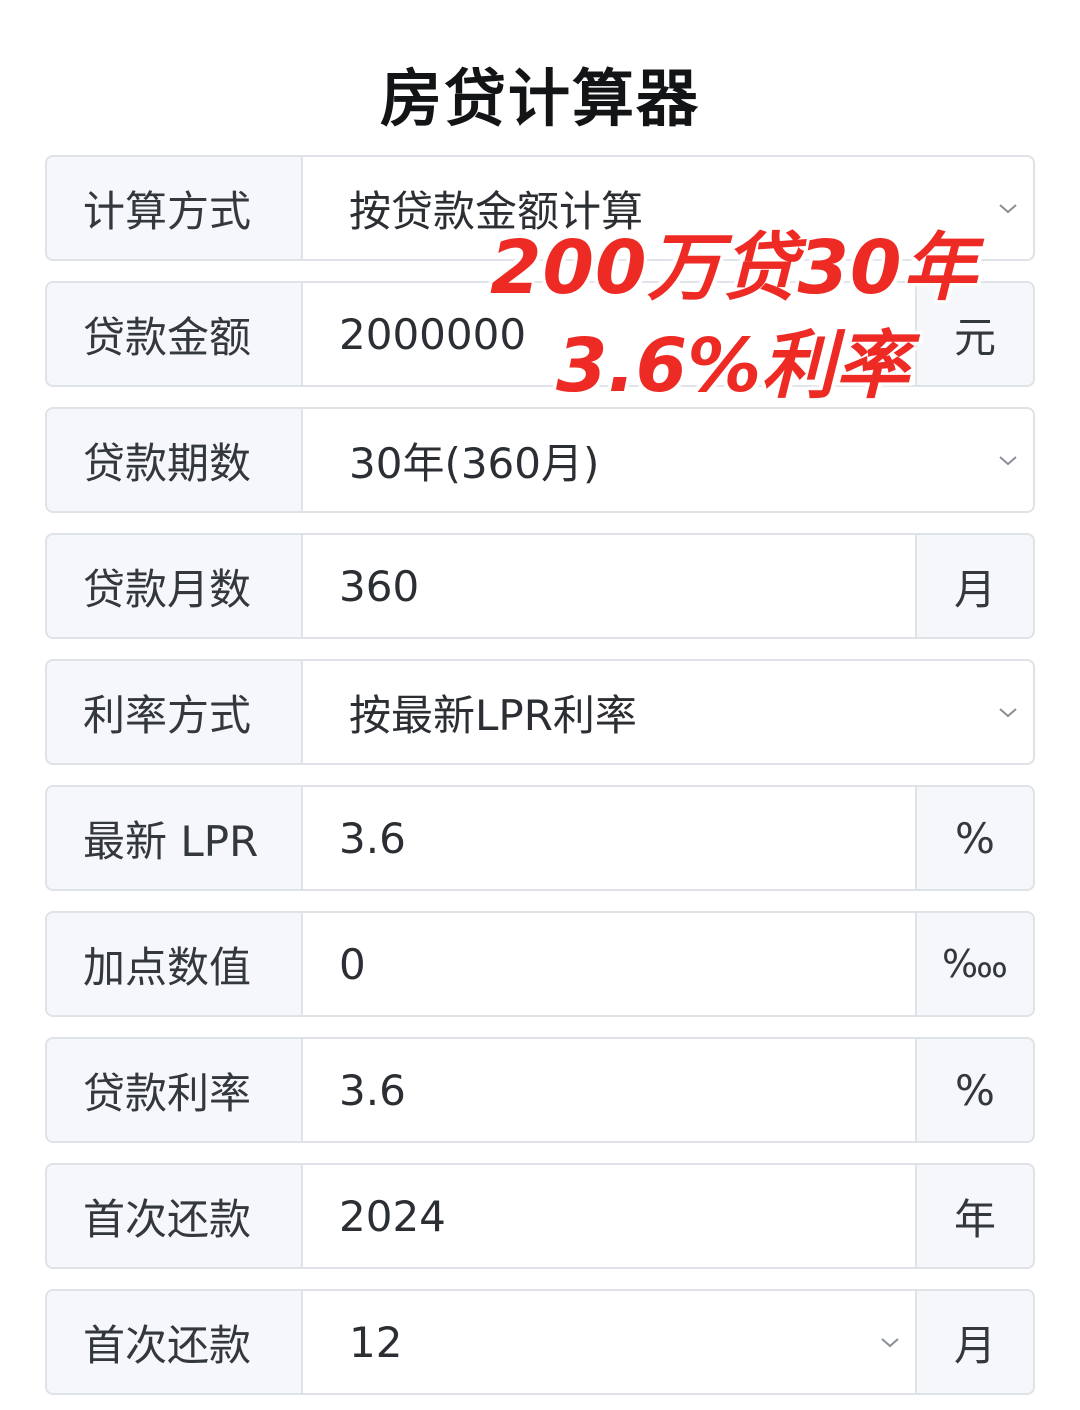 This screenshot has height=1410, width=1080. I want to click on row-loan-rate: 贷款利率 3.6 %, so click(540, 1090).